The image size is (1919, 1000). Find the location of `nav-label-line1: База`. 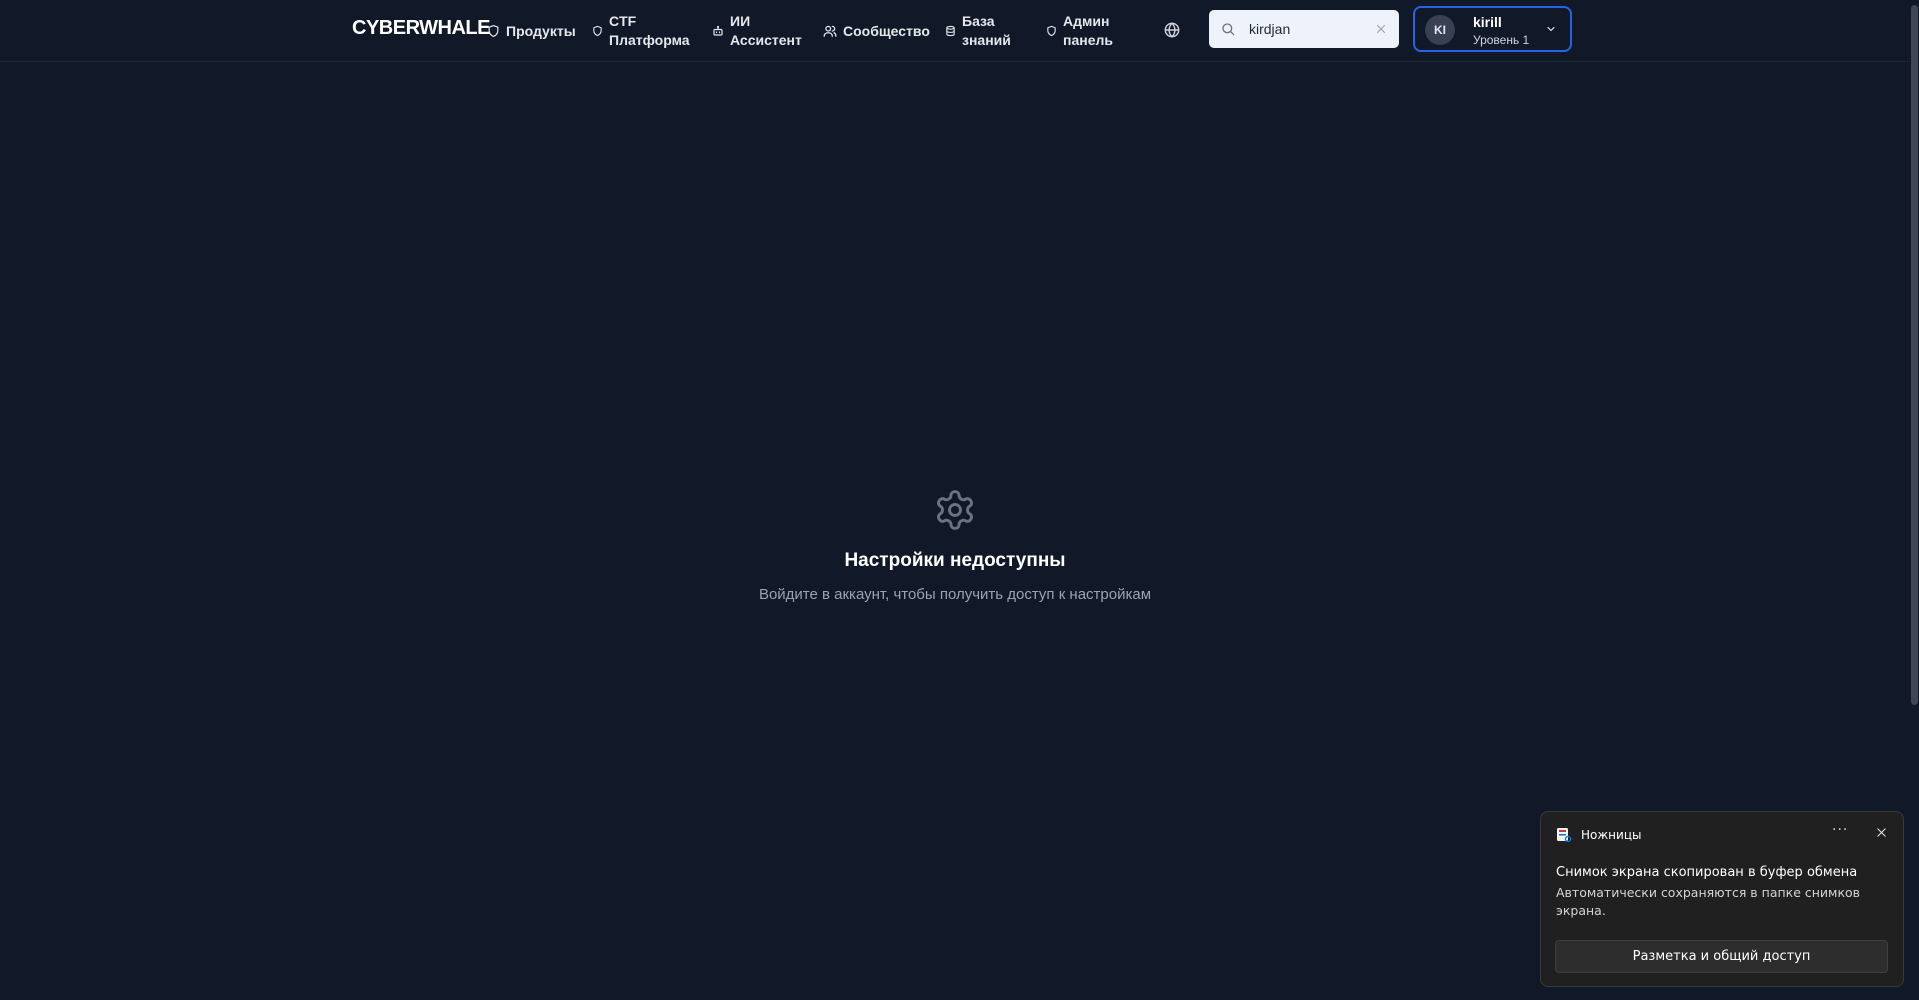

nav-label-line1: База is located at coordinates (978, 21).